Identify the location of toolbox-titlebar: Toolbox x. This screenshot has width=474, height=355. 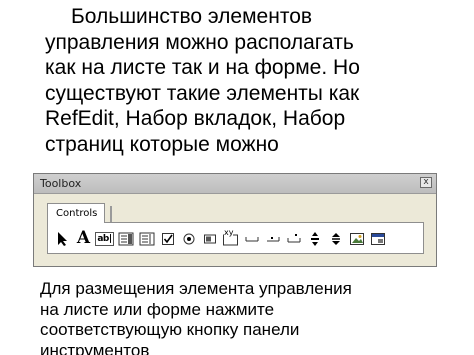
(235, 184).